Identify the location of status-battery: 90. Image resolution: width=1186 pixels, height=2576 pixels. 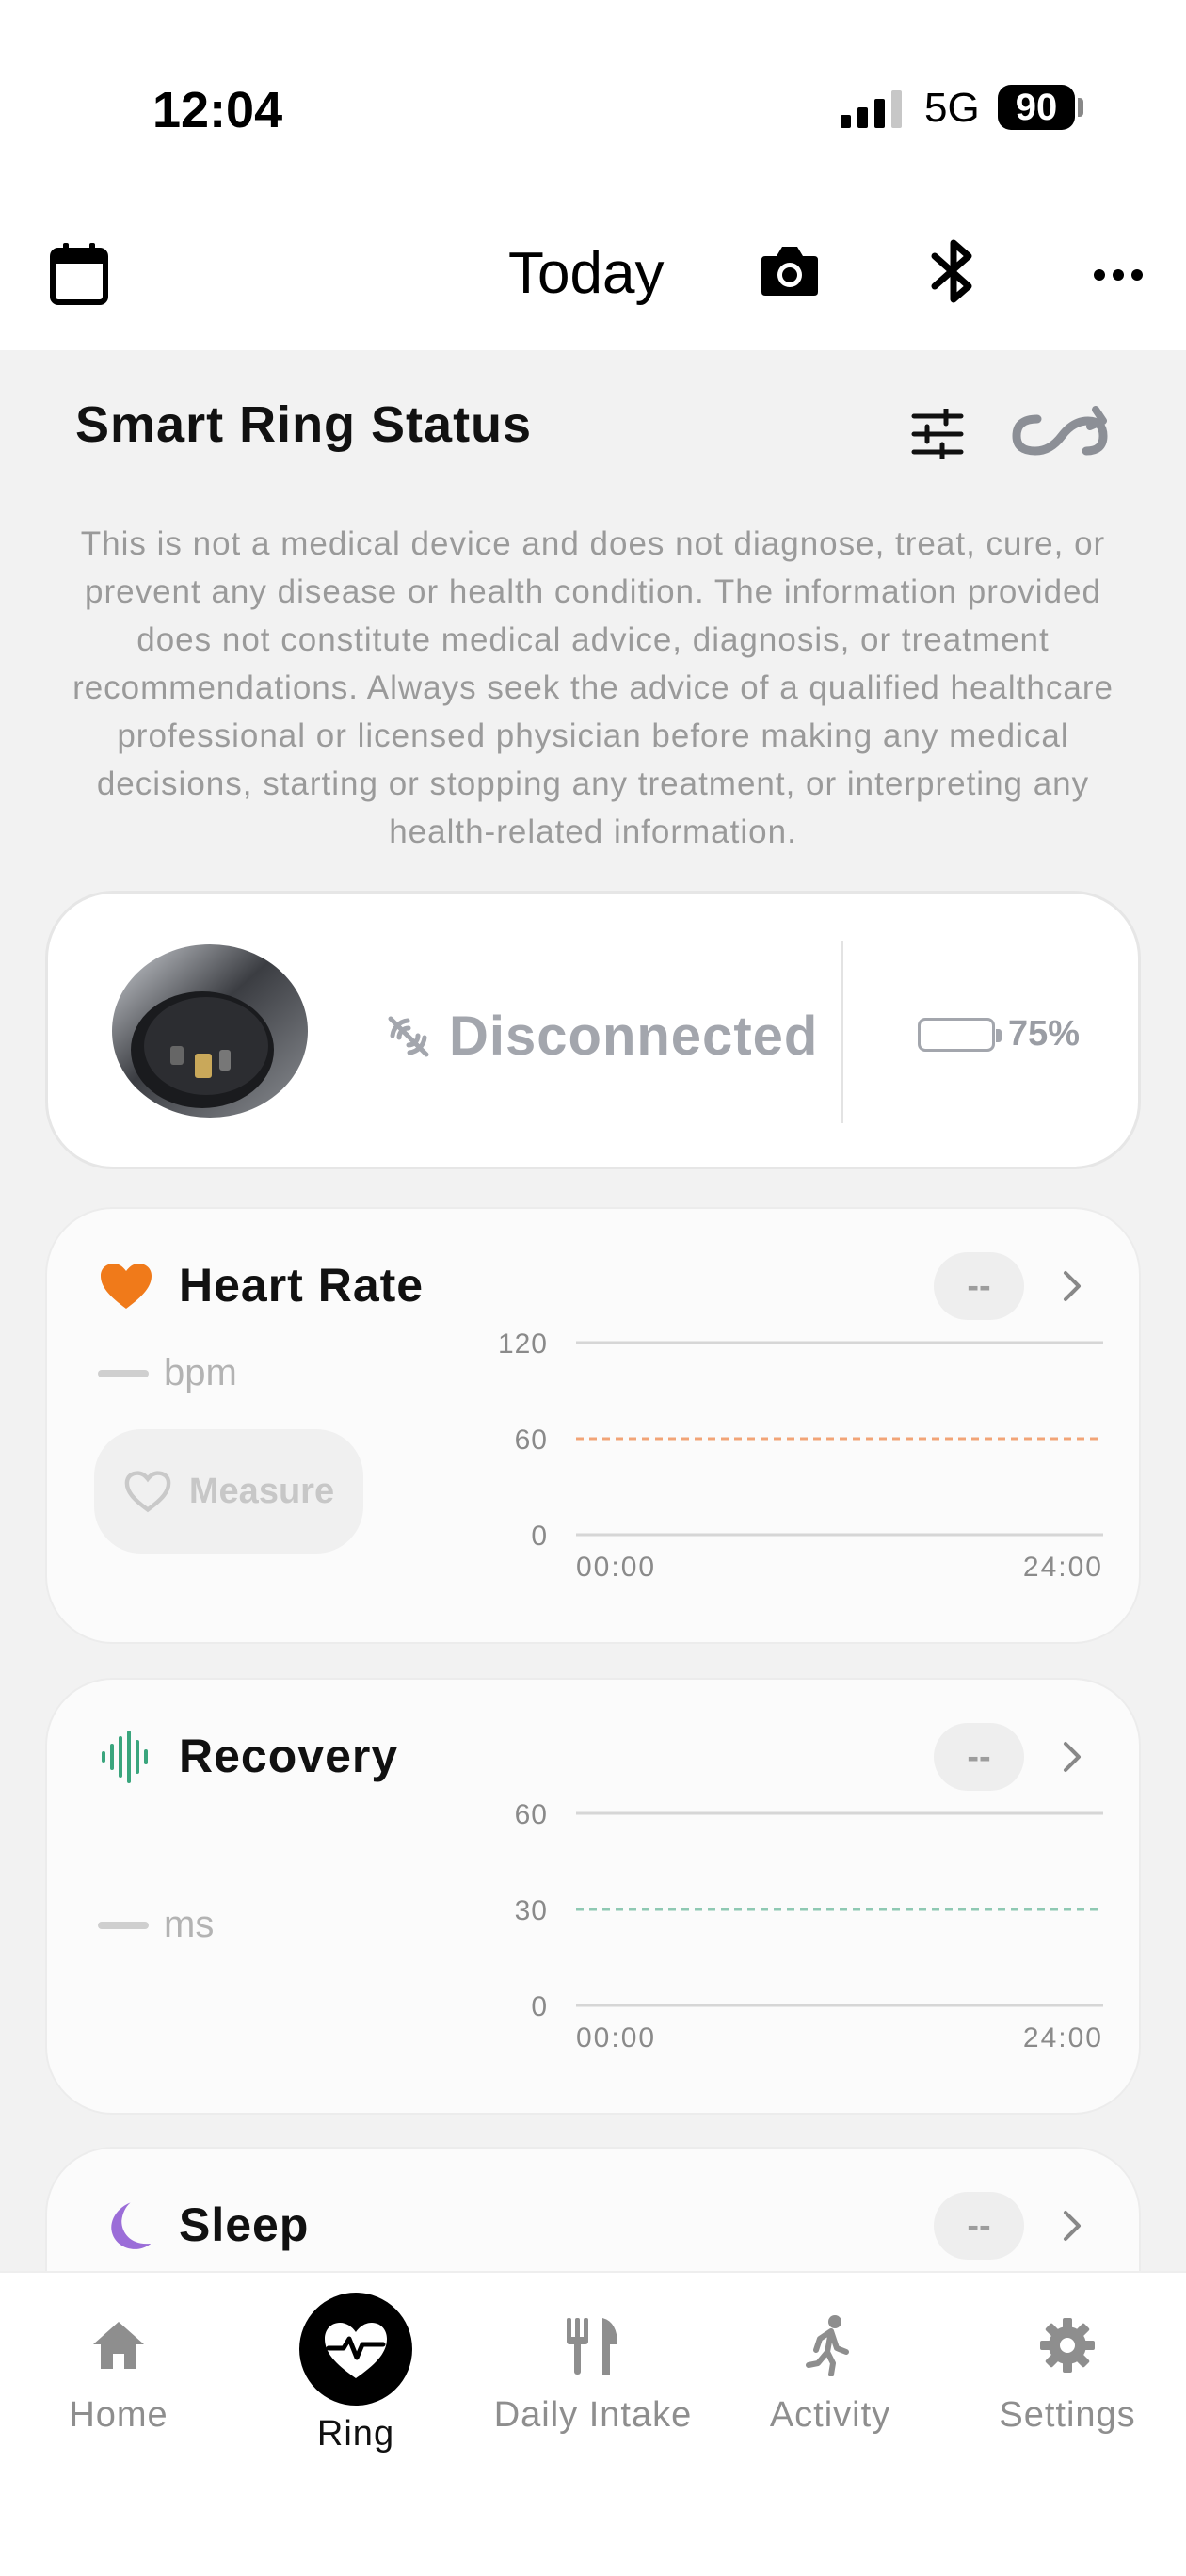
(1036, 107).